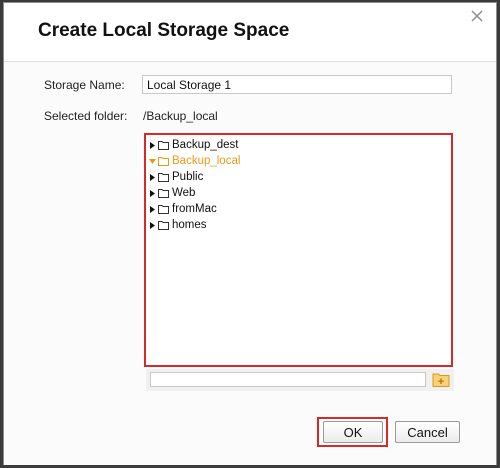  I want to click on tree-item-frommac: fromMac, so click(183, 209).